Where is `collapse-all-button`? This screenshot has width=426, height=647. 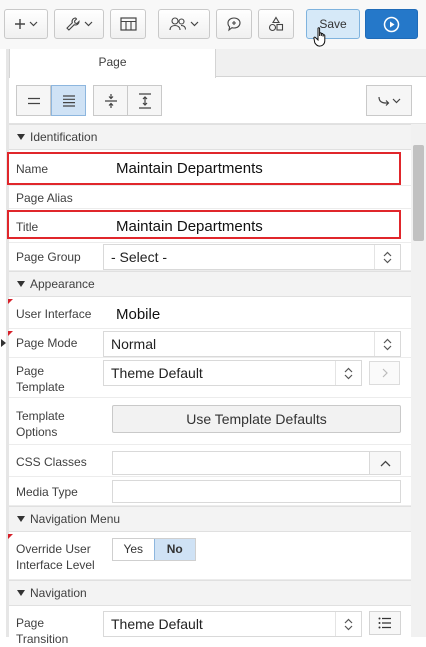 collapse-all-button is located at coordinates (110, 100).